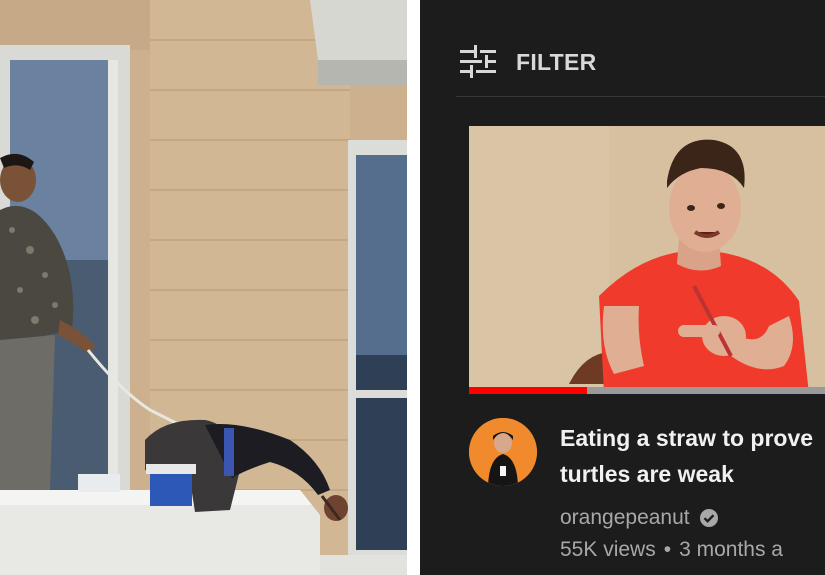  Describe the element at coordinates (478, 61) in the screenshot. I see `sliders-icon` at that location.